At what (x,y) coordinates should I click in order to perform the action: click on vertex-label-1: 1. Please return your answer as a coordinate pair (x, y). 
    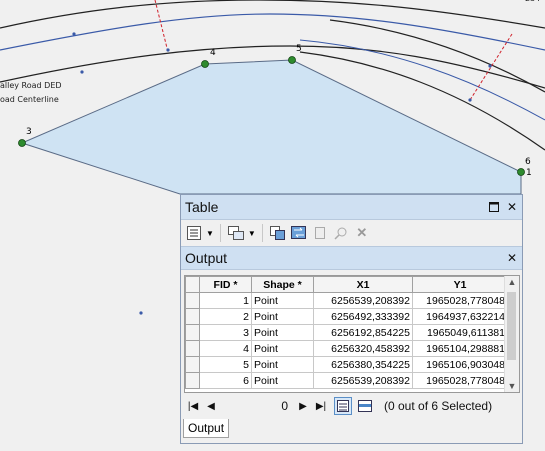
    Looking at the image, I should click on (529, 173).